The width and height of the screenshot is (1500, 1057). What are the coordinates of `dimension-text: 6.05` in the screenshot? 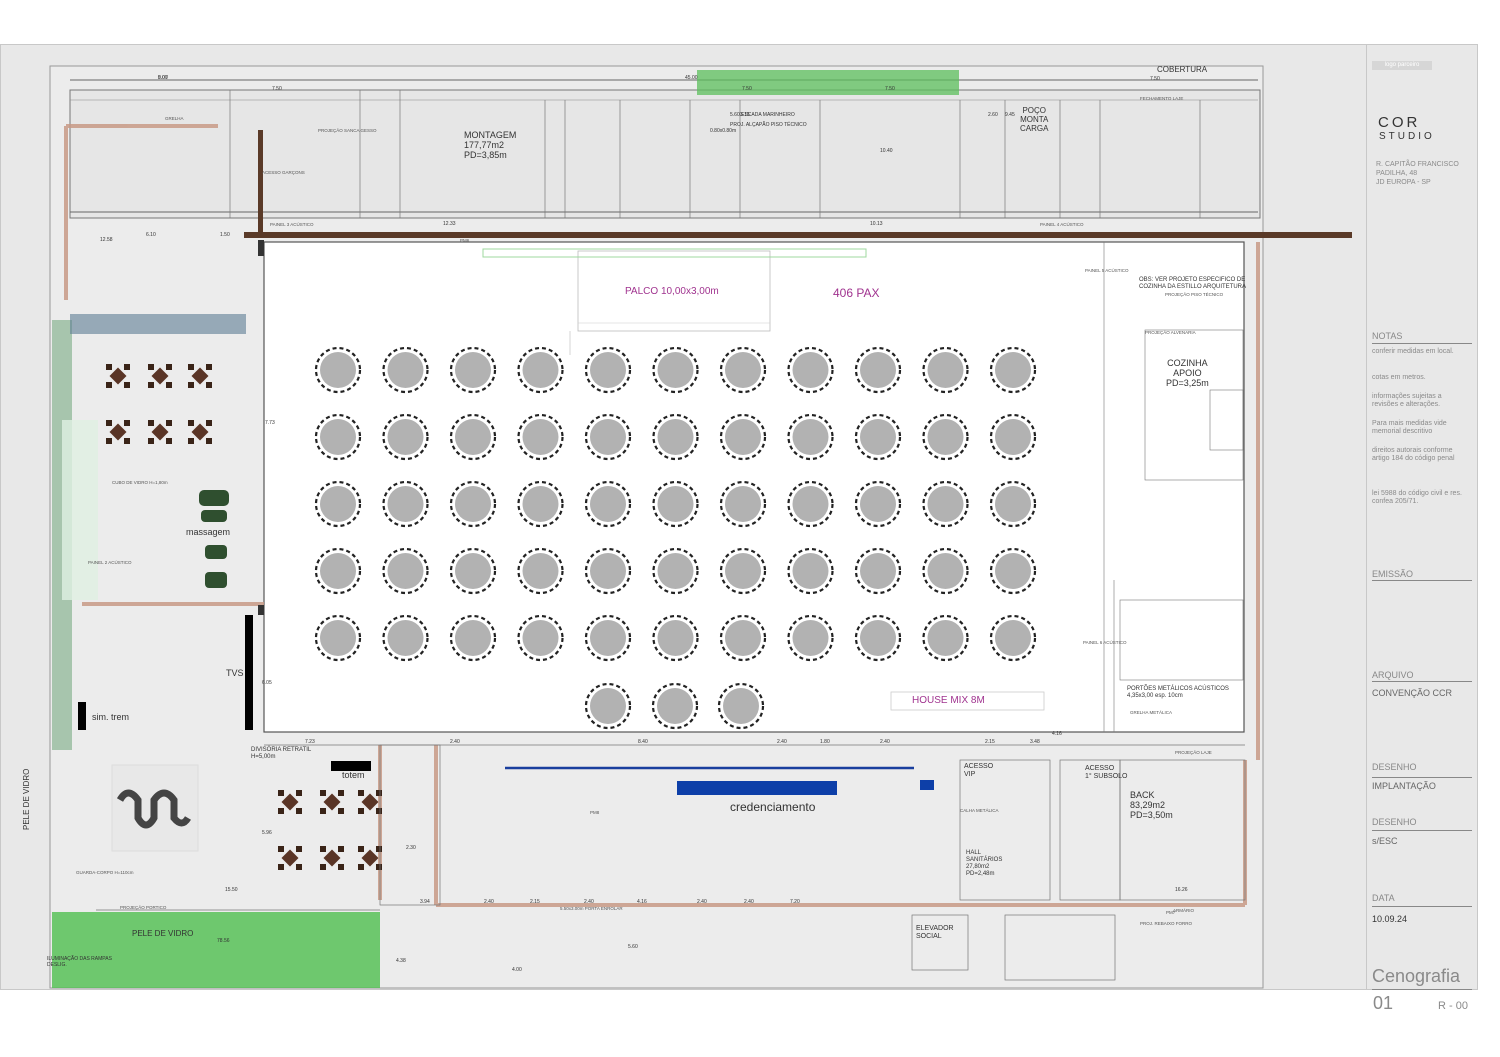 It's located at (267, 683).